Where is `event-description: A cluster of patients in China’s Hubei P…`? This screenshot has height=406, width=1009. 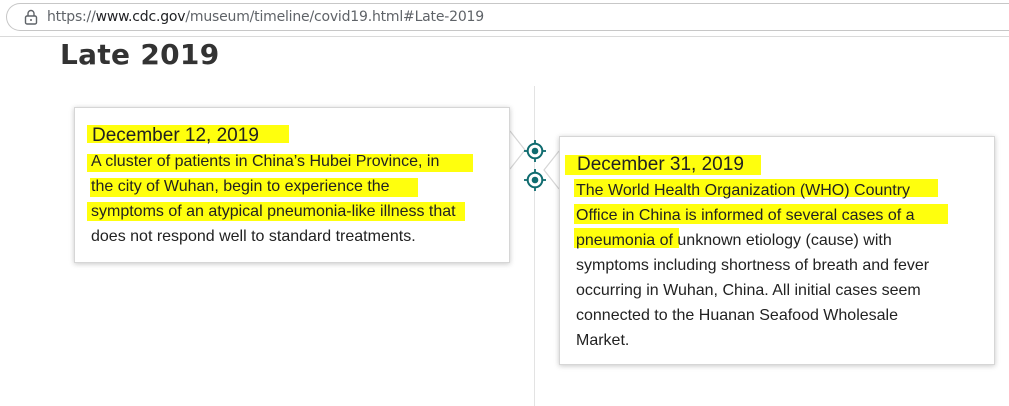 event-description: A cluster of patients in China’s Hubei P… is located at coordinates (296, 199).